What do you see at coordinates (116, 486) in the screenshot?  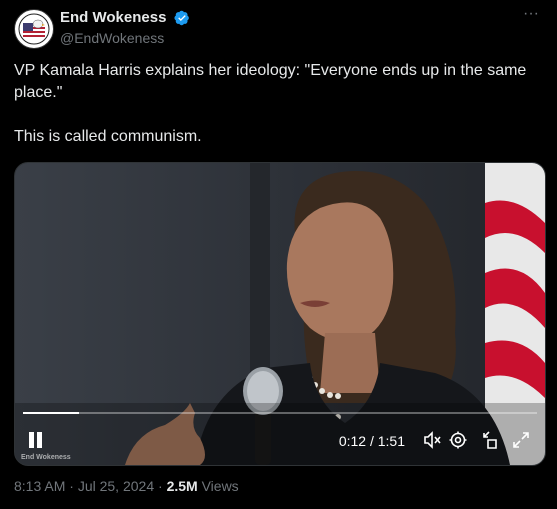 I see `tweet-date: Jul 25, 2024` at bounding box center [116, 486].